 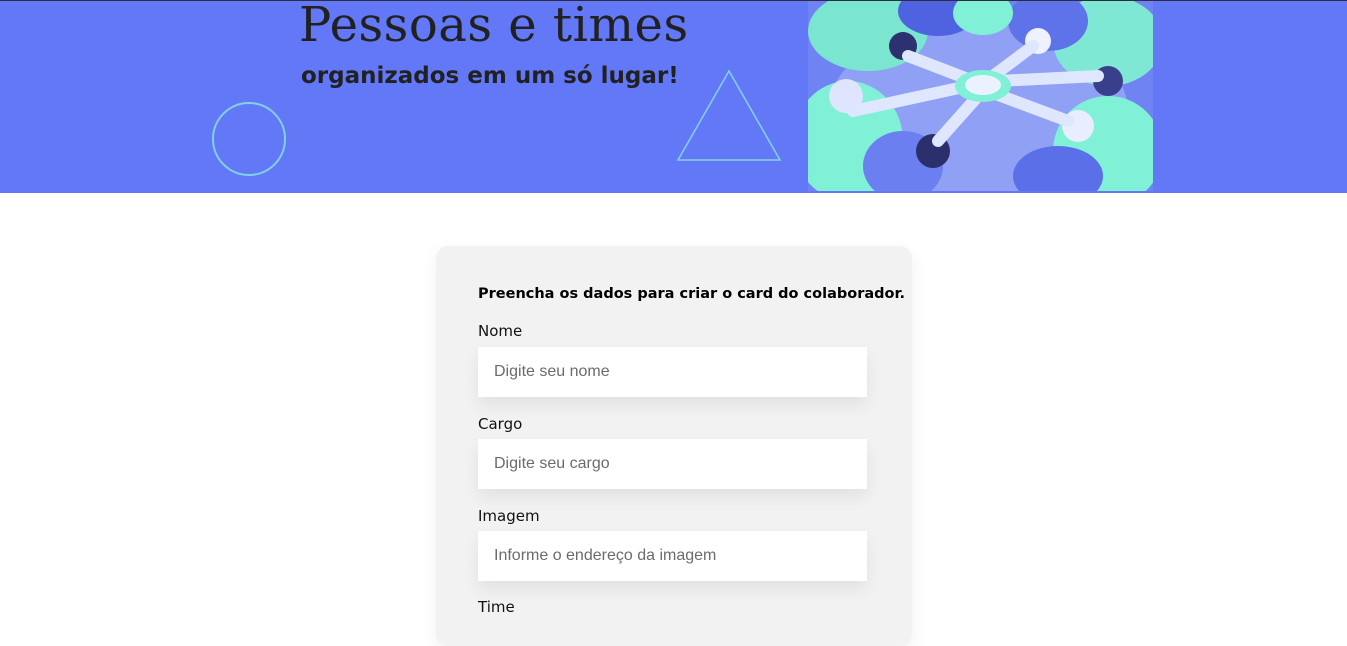 I want to click on role-label: Cargo, so click(x=500, y=424).